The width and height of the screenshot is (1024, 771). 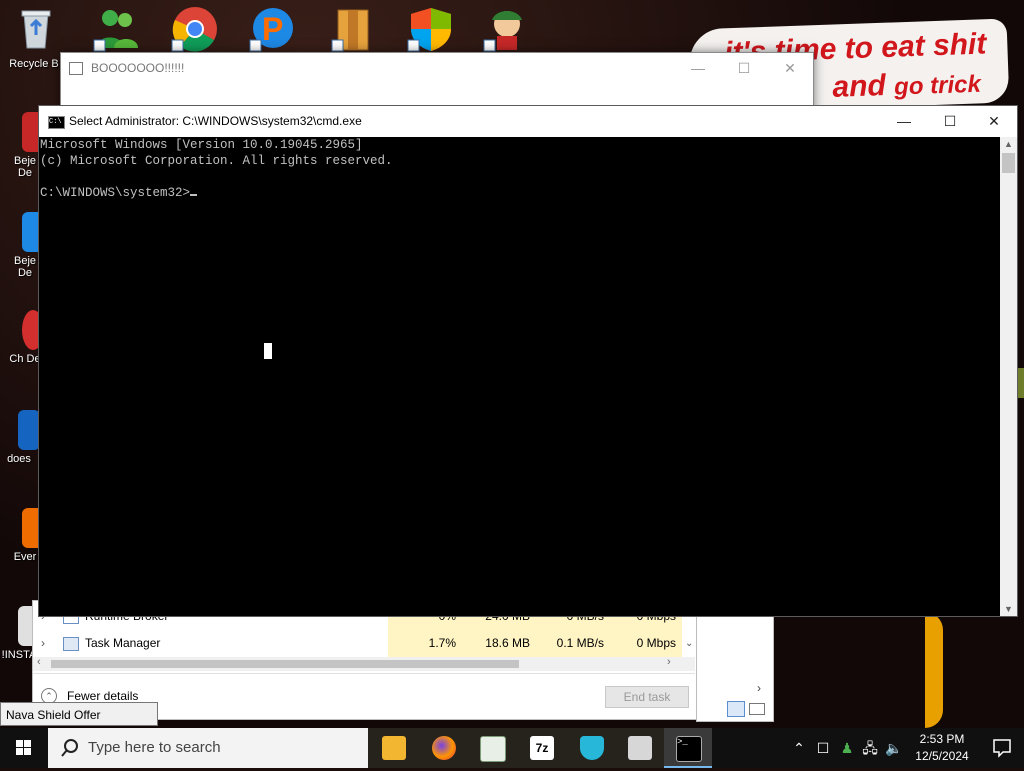 I want to click on details-view-icon, so click(x=736, y=709).